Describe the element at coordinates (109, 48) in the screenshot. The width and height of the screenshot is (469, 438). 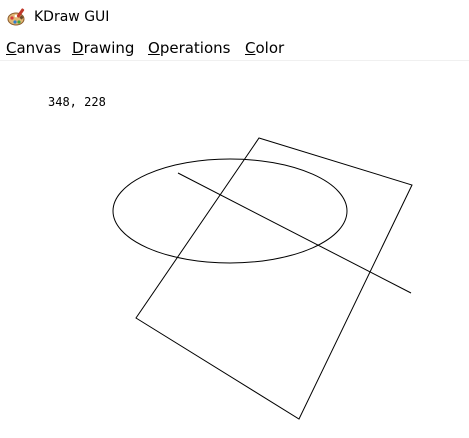
I see `menu-drawing-label: rawing` at that location.